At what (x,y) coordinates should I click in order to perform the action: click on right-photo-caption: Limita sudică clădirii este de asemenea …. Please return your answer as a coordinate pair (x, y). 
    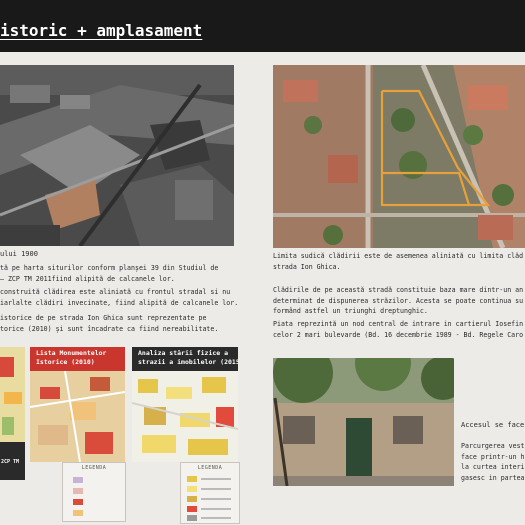
    Looking at the image, I should click on (398, 261).